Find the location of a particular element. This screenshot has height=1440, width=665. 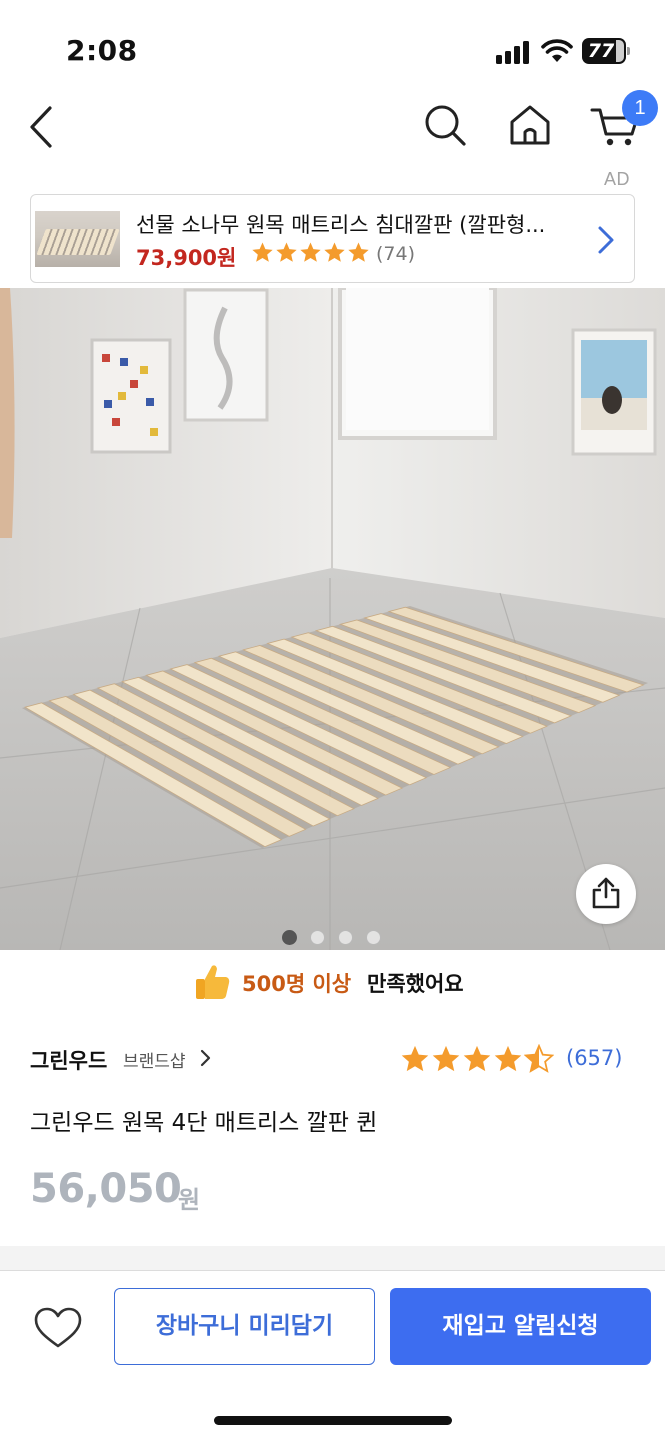

status-bar: 2:08 77 is located at coordinates (332, 50).